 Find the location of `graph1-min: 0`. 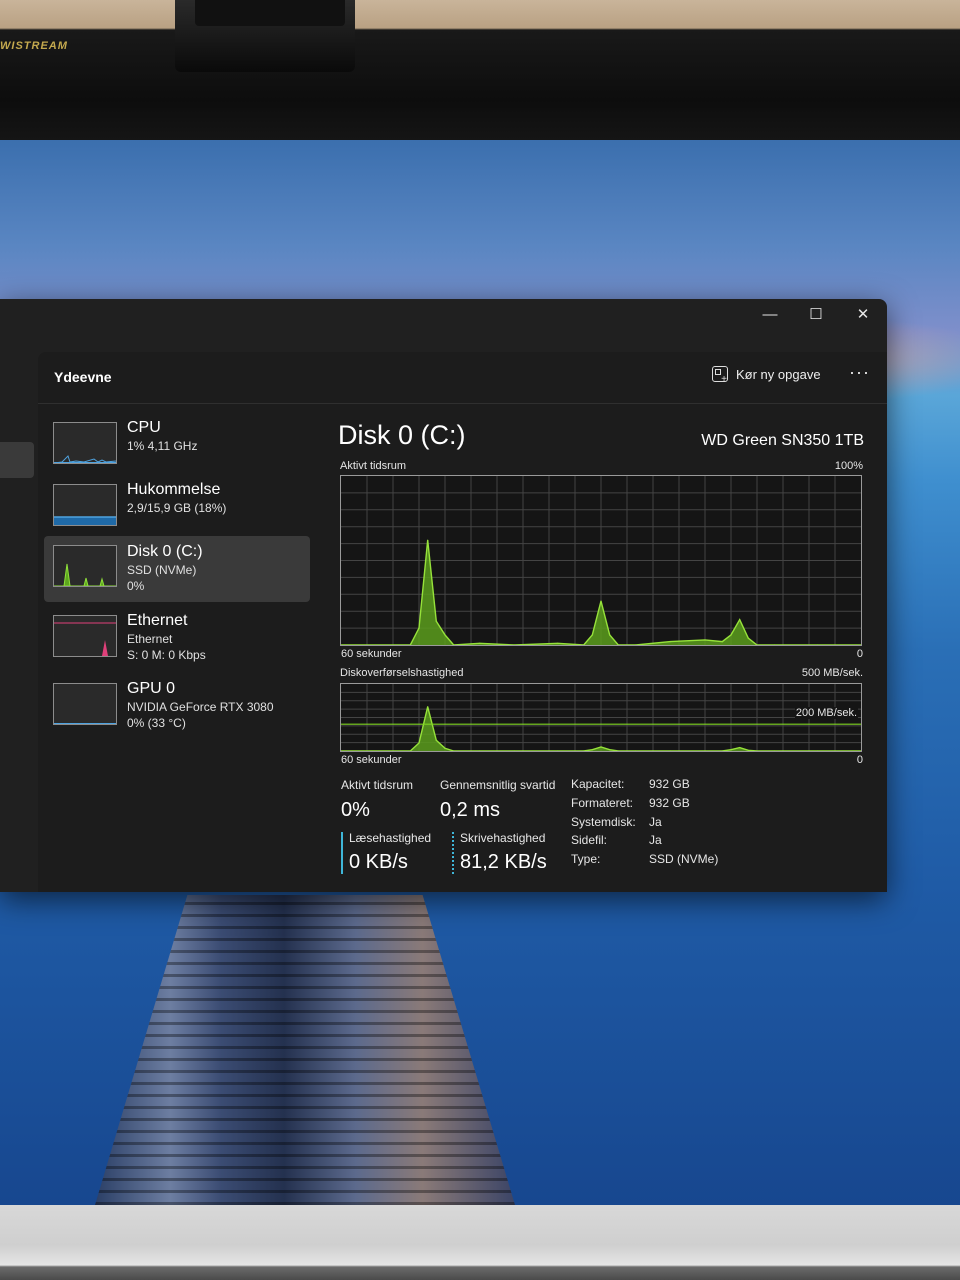

graph1-min: 0 is located at coordinates (859, 654).